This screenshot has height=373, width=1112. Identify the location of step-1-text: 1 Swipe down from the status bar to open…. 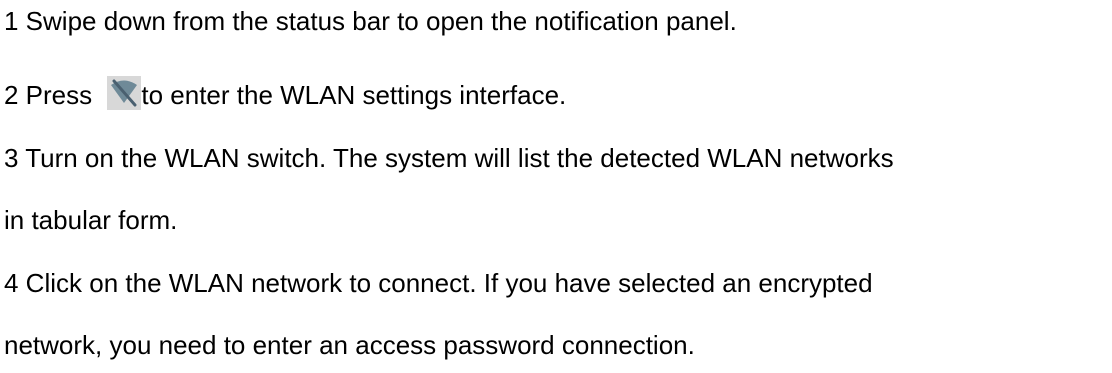
(370, 21).